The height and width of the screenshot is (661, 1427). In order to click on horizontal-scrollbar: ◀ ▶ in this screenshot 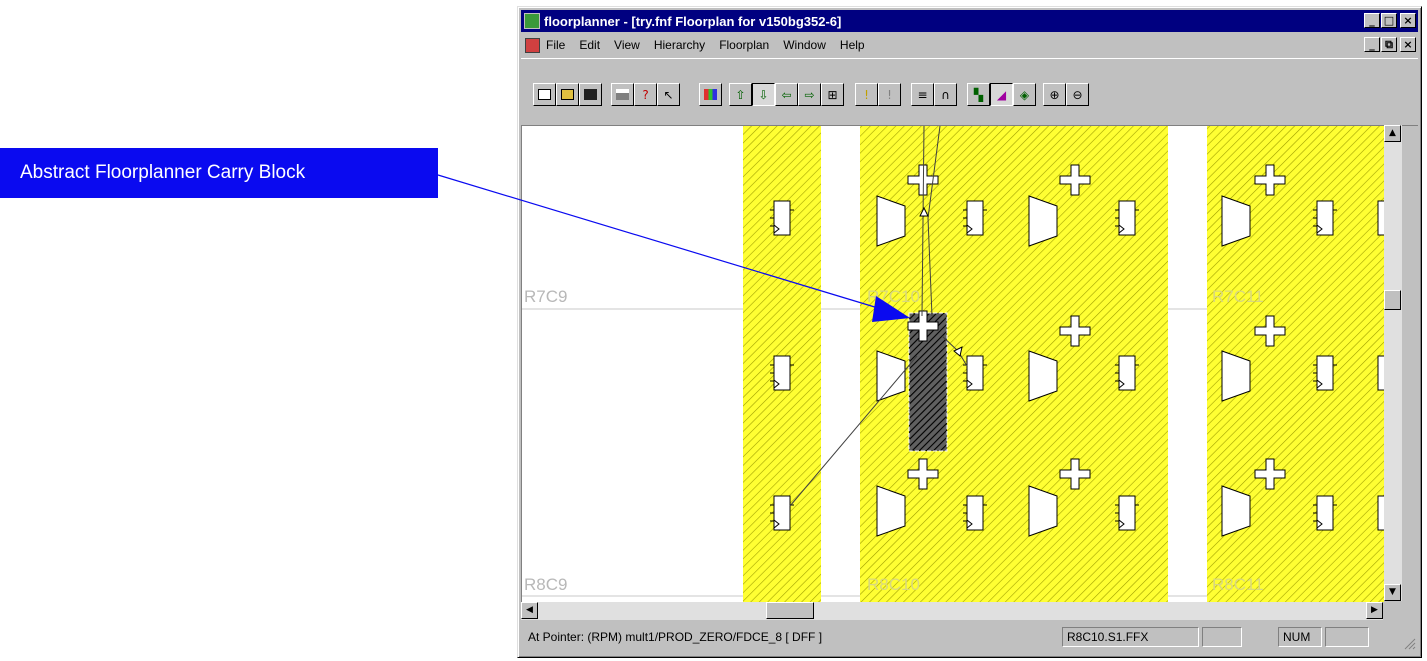, I will do `click(952, 611)`.